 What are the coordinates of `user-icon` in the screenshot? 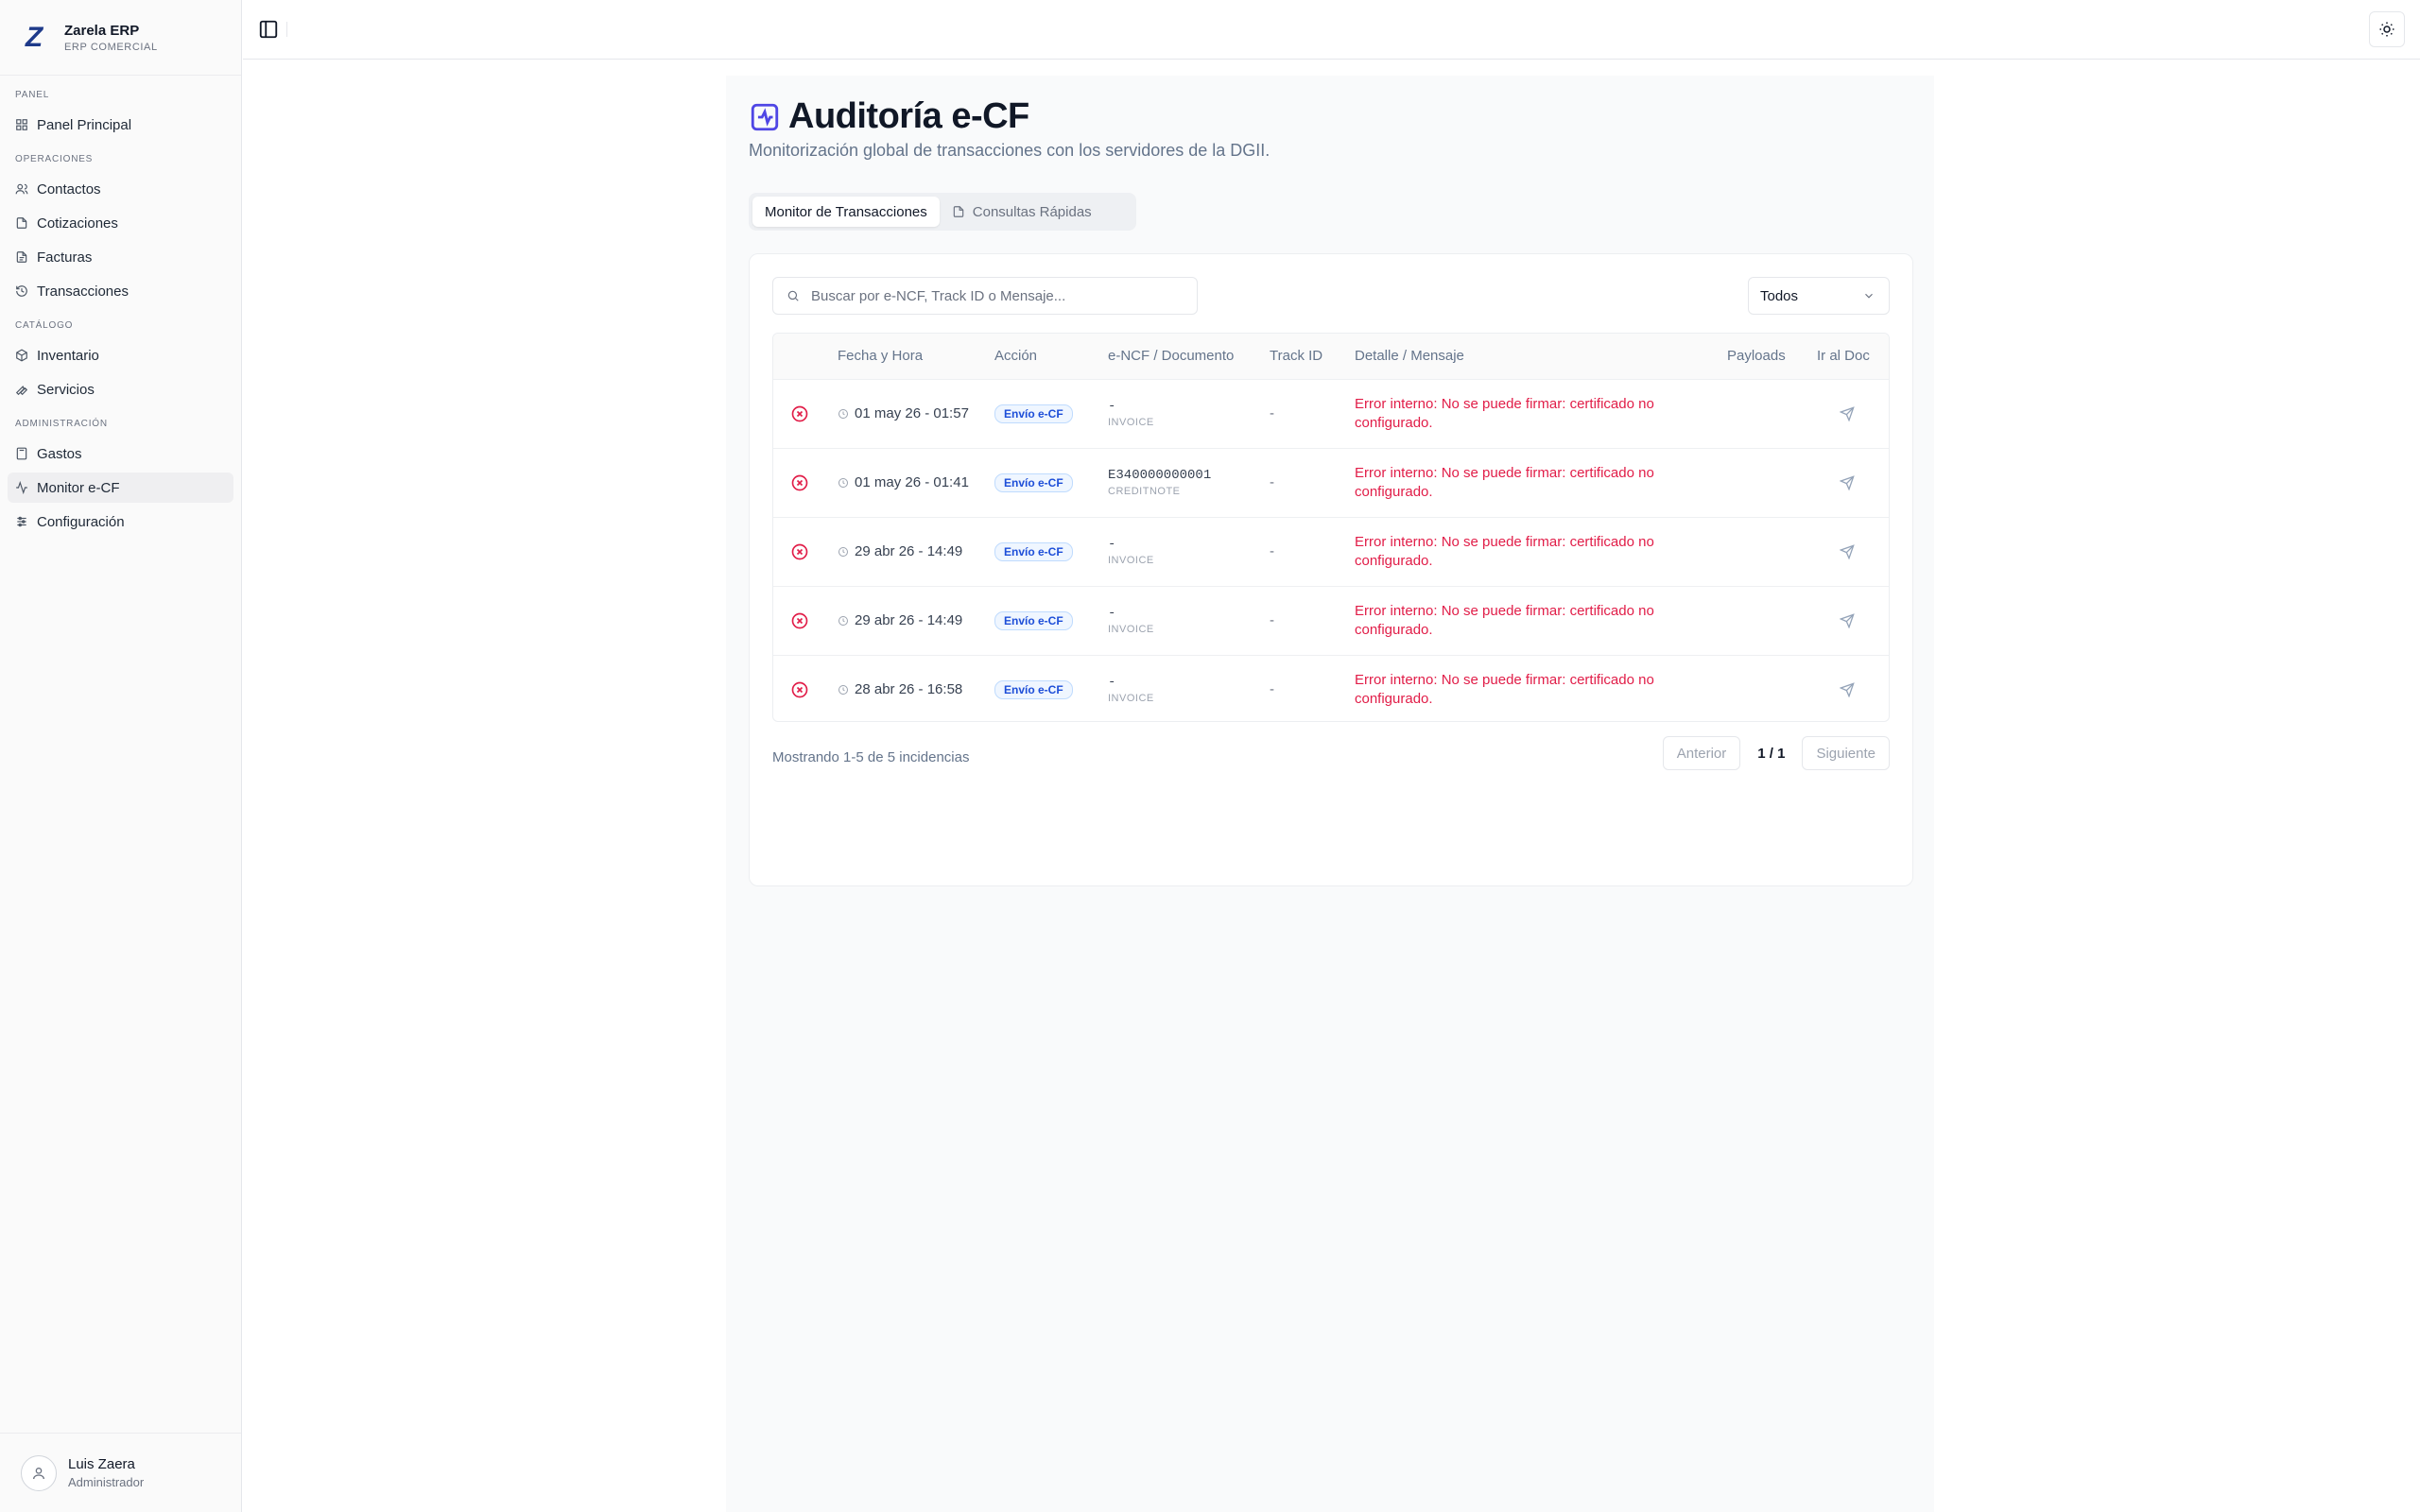 It's located at (38, 1473).